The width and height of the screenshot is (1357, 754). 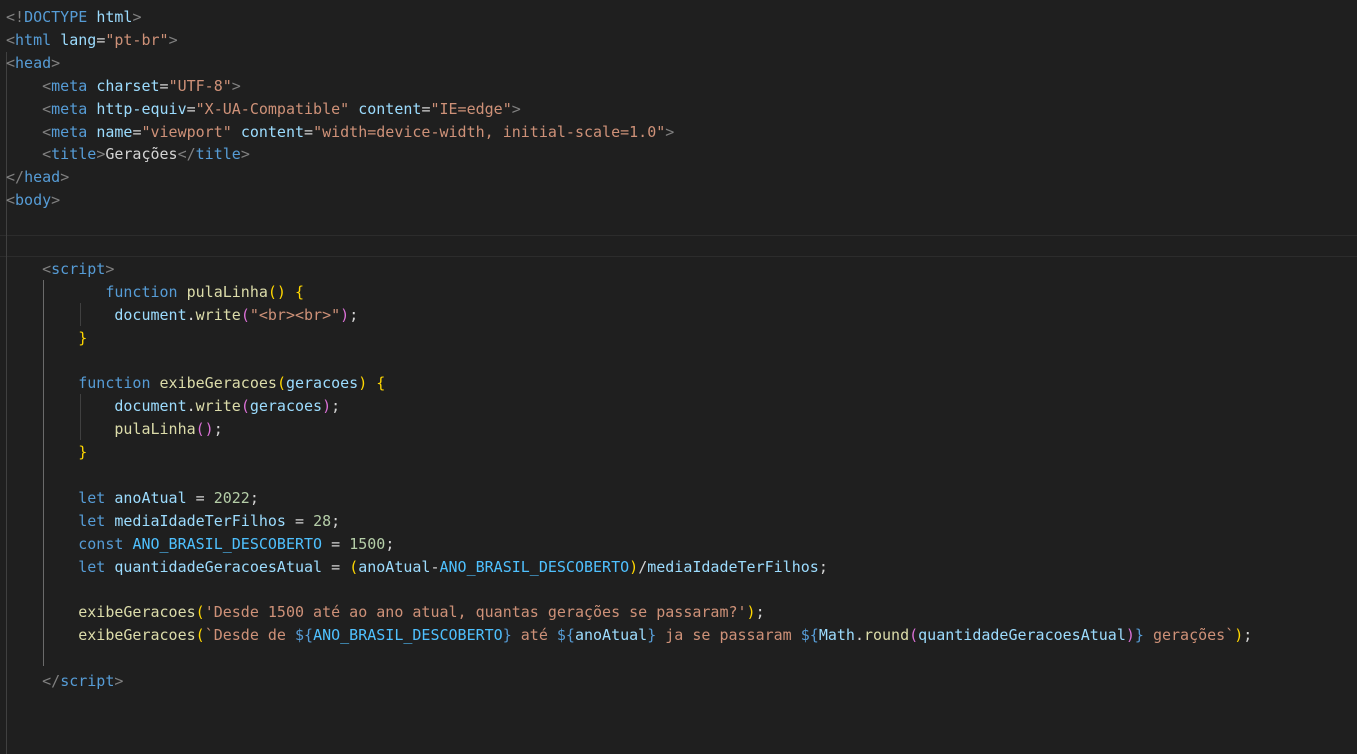 I want to click on code-token: exibeGeracoes, so click(x=137, y=612).